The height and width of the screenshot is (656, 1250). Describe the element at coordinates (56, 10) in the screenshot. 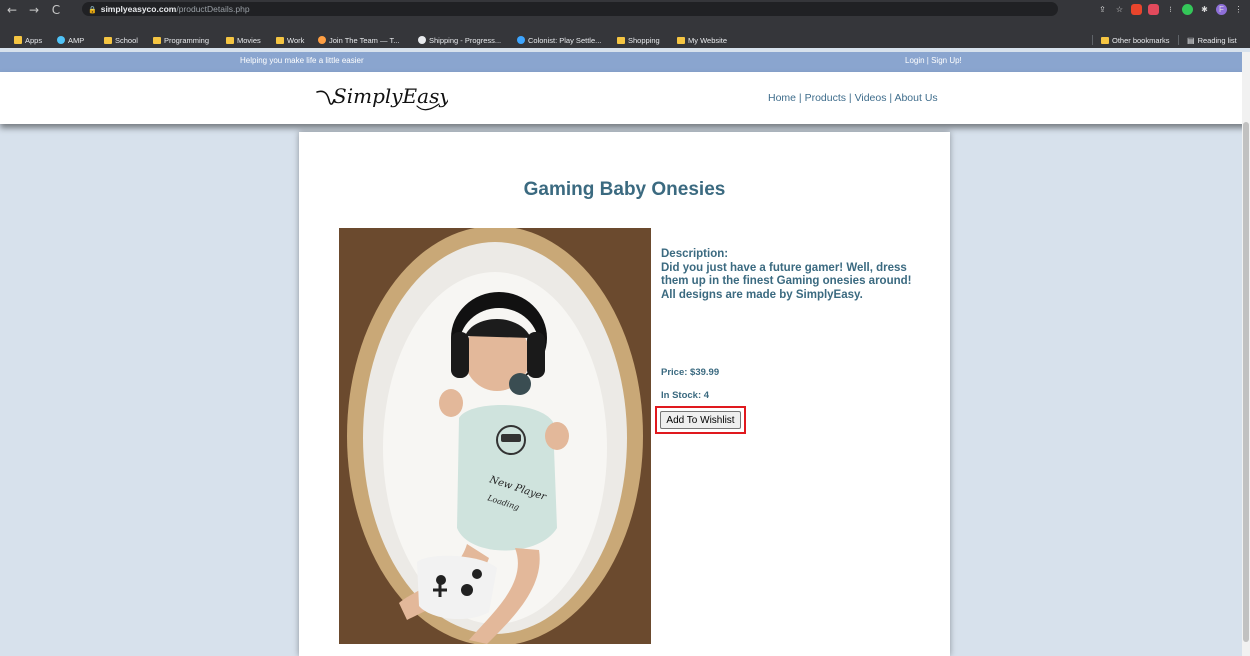

I see `reload-icon: C` at that location.